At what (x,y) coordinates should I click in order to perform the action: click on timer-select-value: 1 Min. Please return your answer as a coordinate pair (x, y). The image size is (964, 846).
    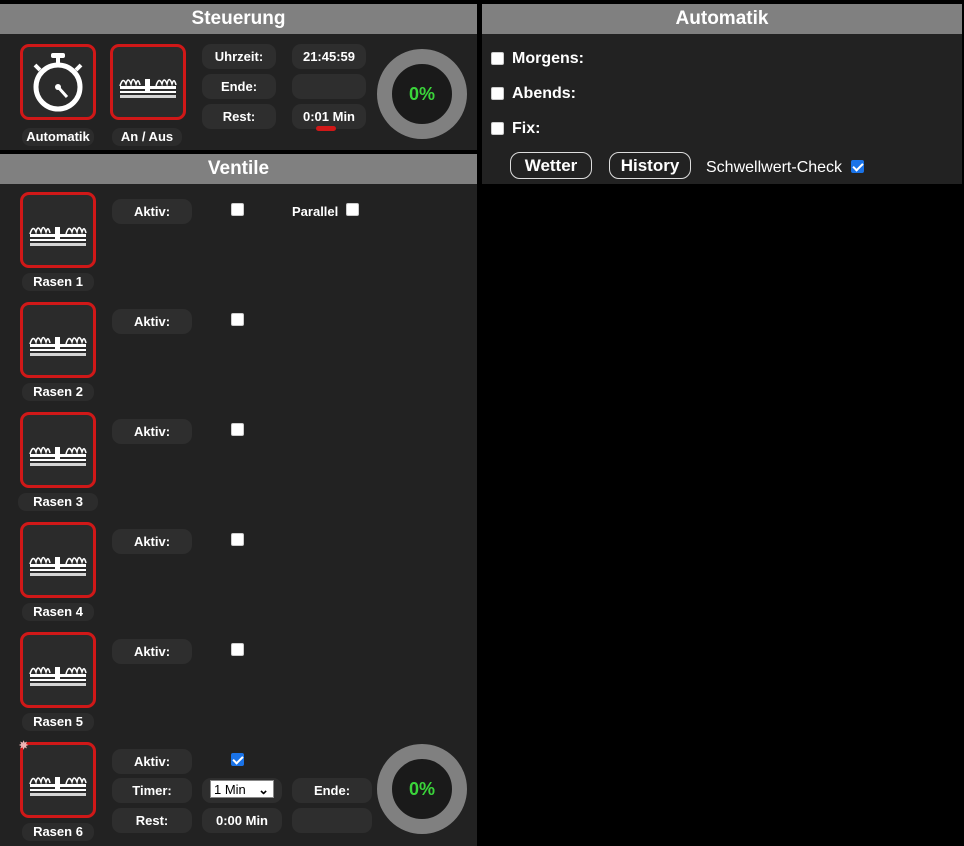
    Looking at the image, I should click on (230, 789).